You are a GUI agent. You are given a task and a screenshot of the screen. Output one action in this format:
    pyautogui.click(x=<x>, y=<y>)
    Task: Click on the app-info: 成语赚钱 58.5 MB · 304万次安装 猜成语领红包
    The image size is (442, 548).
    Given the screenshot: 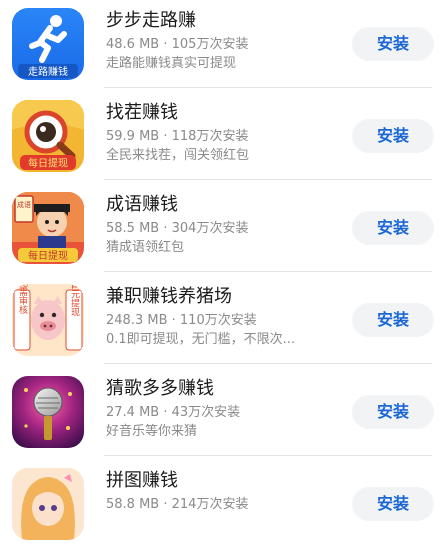 What is the action you would take?
    pyautogui.click(x=224, y=225)
    